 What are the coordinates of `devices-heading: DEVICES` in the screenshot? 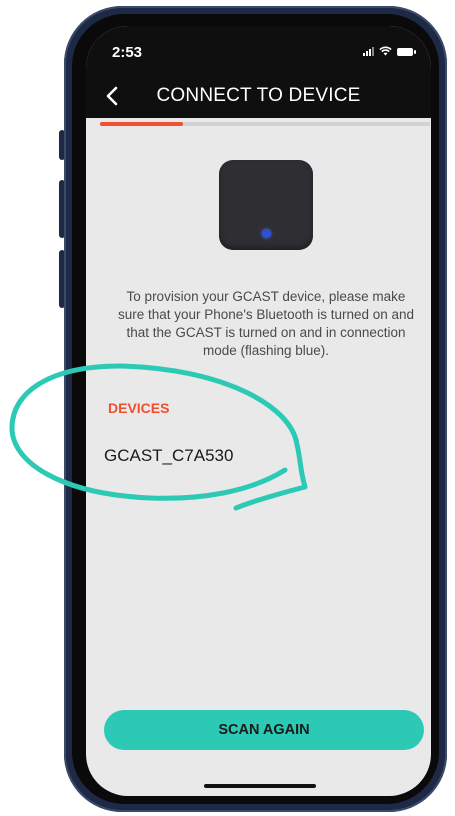 It's located at (139, 408).